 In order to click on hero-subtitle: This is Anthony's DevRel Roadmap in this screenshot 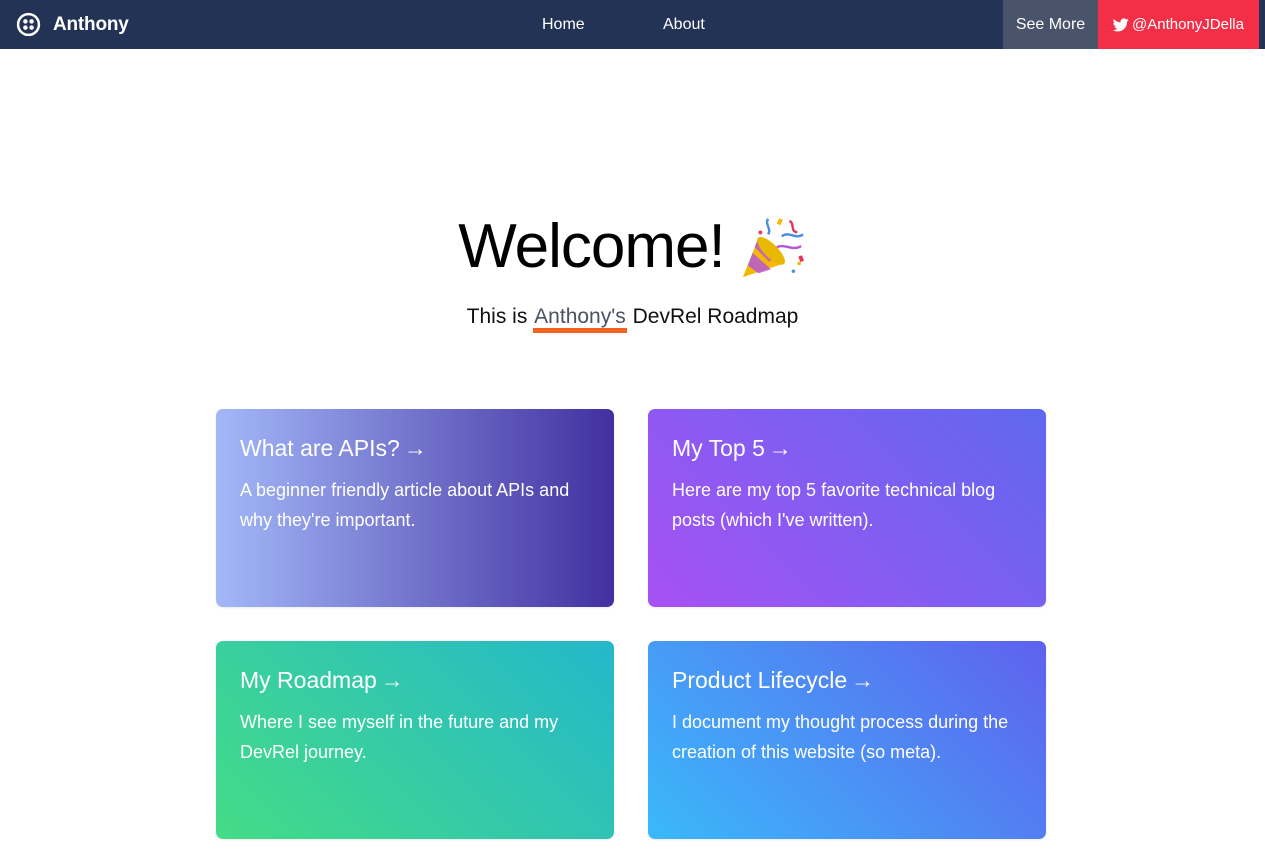, I will do `click(632, 319)`.